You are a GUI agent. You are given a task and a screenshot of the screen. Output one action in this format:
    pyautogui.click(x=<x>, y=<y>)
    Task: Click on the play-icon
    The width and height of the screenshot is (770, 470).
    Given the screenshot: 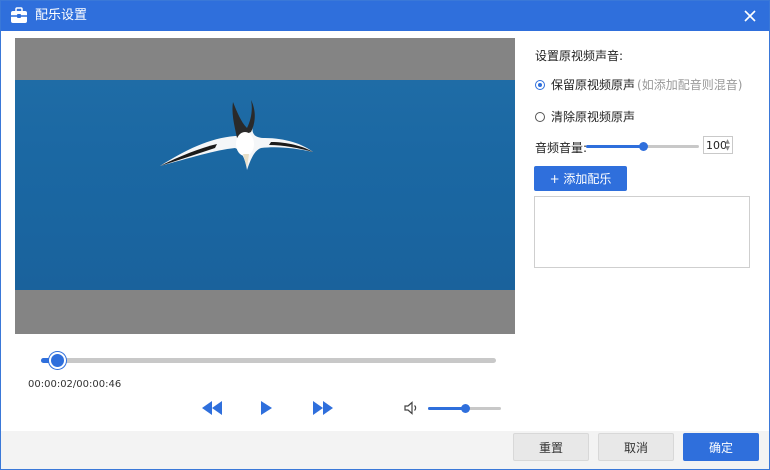 What is the action you would take?
    pyautogui.click(x=266, y=408)
    